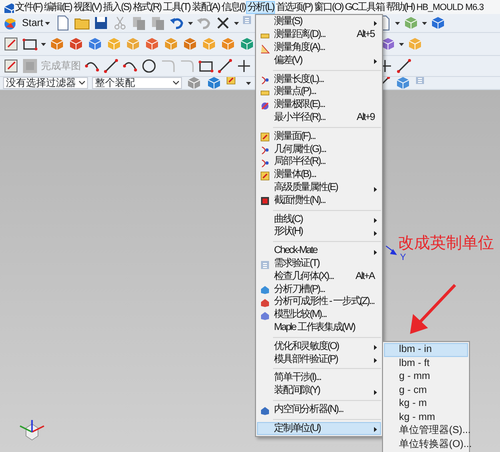  Describe the element at coordinates (319, 251) in the screenshot. I see `menu-item: Check-Mate` at that location.